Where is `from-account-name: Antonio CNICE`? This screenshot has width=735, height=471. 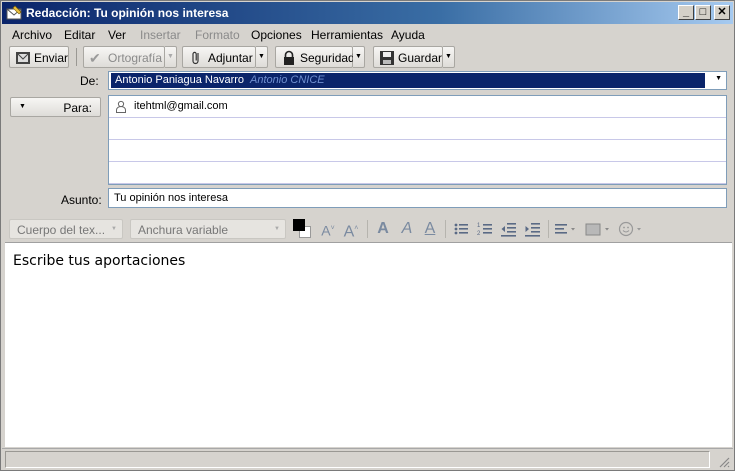 from-account-name: Antonio CNICE is located at coordinates (287, 80).